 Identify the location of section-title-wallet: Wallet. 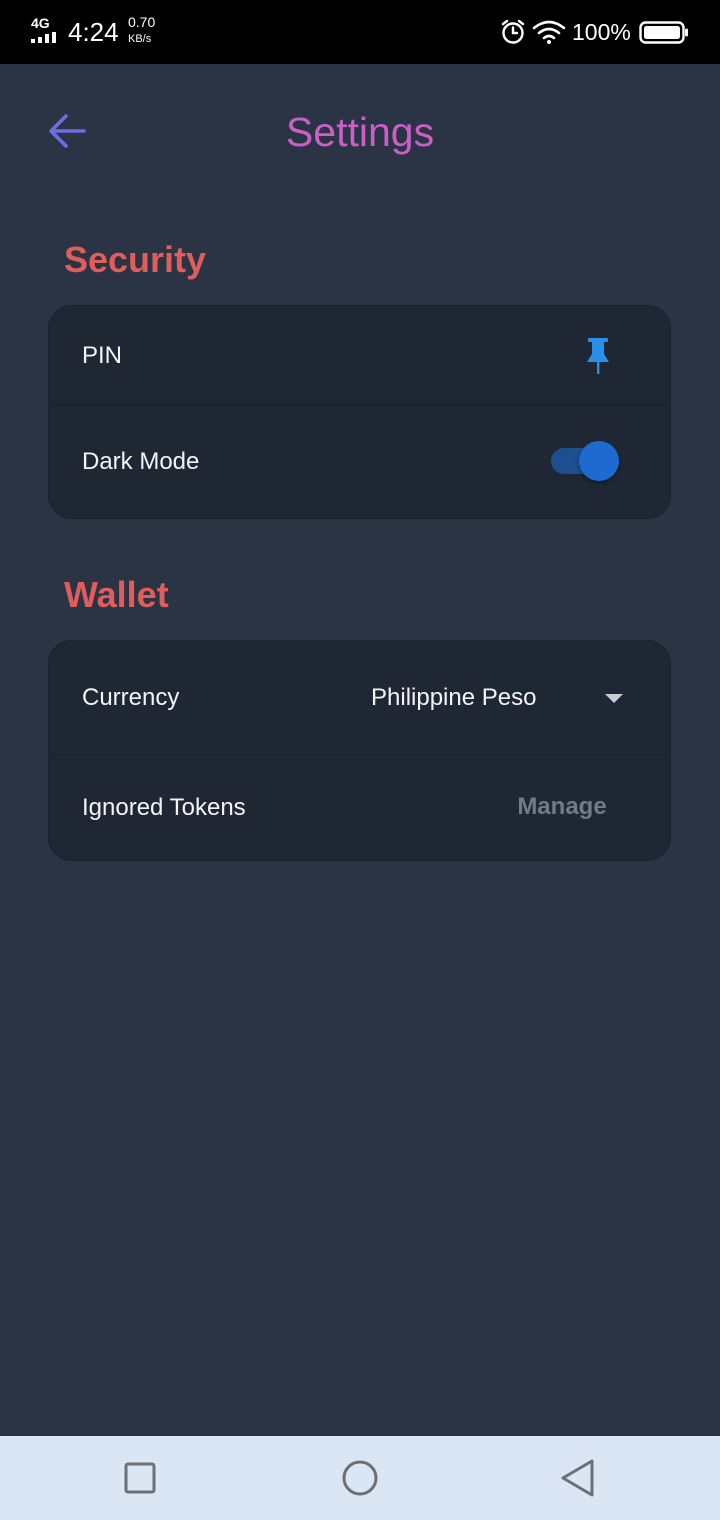
(116, 594).